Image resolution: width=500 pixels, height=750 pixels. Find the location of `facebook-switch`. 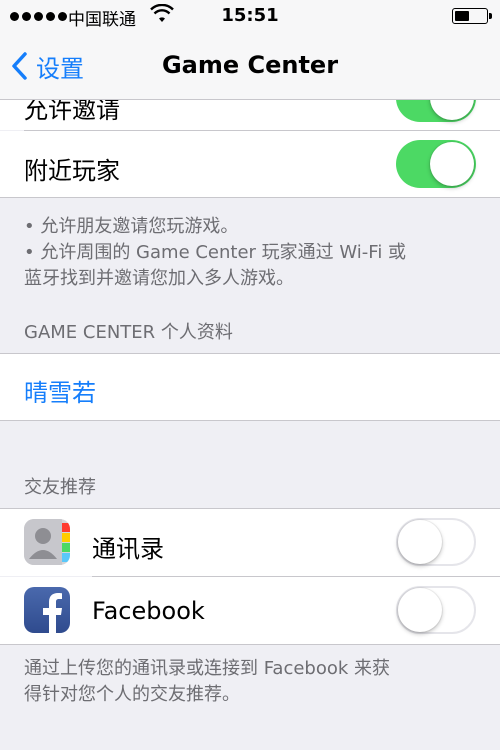

facebook-switch is located at coordinates (436, 610).